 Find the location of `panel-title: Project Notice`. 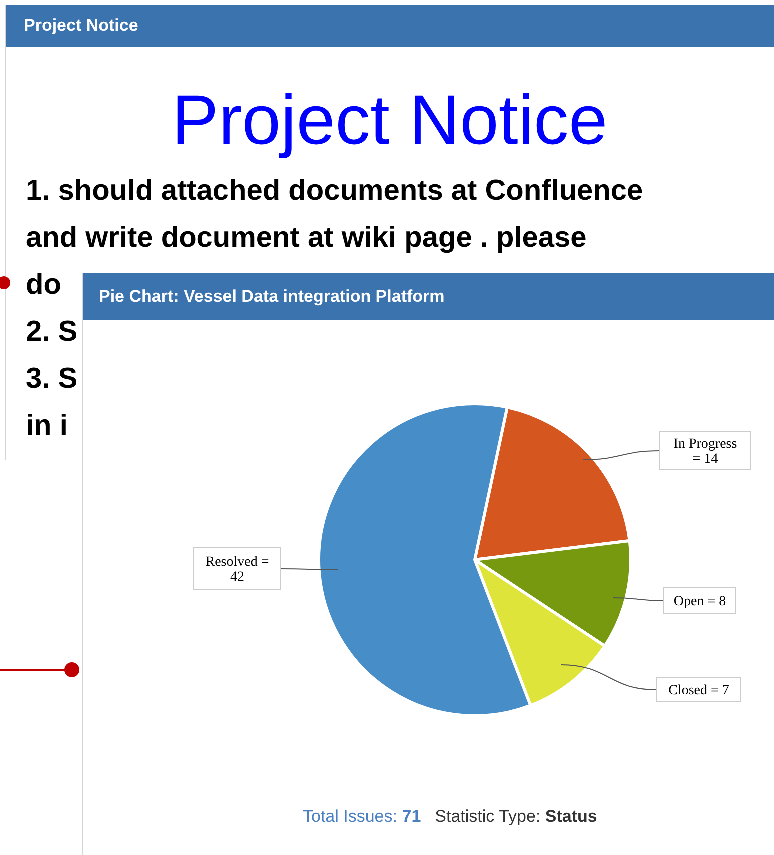

panel-title: Project Notice is located at coordinates (81, 26).